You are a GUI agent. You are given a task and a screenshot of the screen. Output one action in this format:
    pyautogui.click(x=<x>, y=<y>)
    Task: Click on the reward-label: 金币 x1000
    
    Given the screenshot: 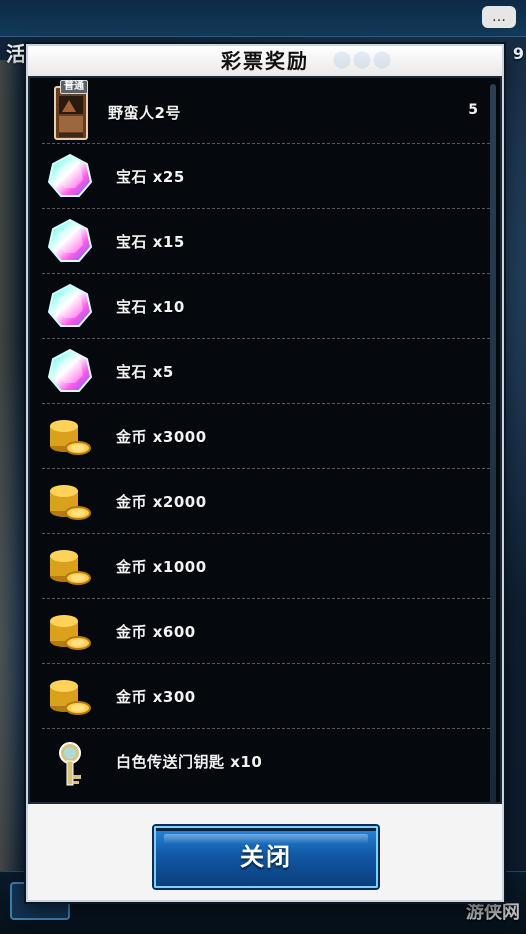 What is the action you would take?
    pyautogui.click(x=161, y=567)
    